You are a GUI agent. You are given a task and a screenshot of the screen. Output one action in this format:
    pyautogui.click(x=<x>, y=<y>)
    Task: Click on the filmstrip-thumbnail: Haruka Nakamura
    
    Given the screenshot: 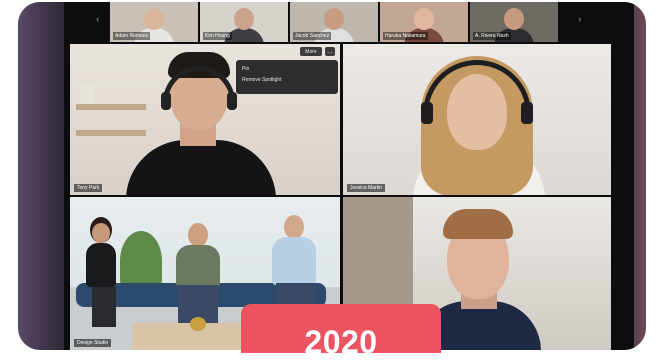 What is the action you would take?
    pyautogui.click(x=424, y=22)
    